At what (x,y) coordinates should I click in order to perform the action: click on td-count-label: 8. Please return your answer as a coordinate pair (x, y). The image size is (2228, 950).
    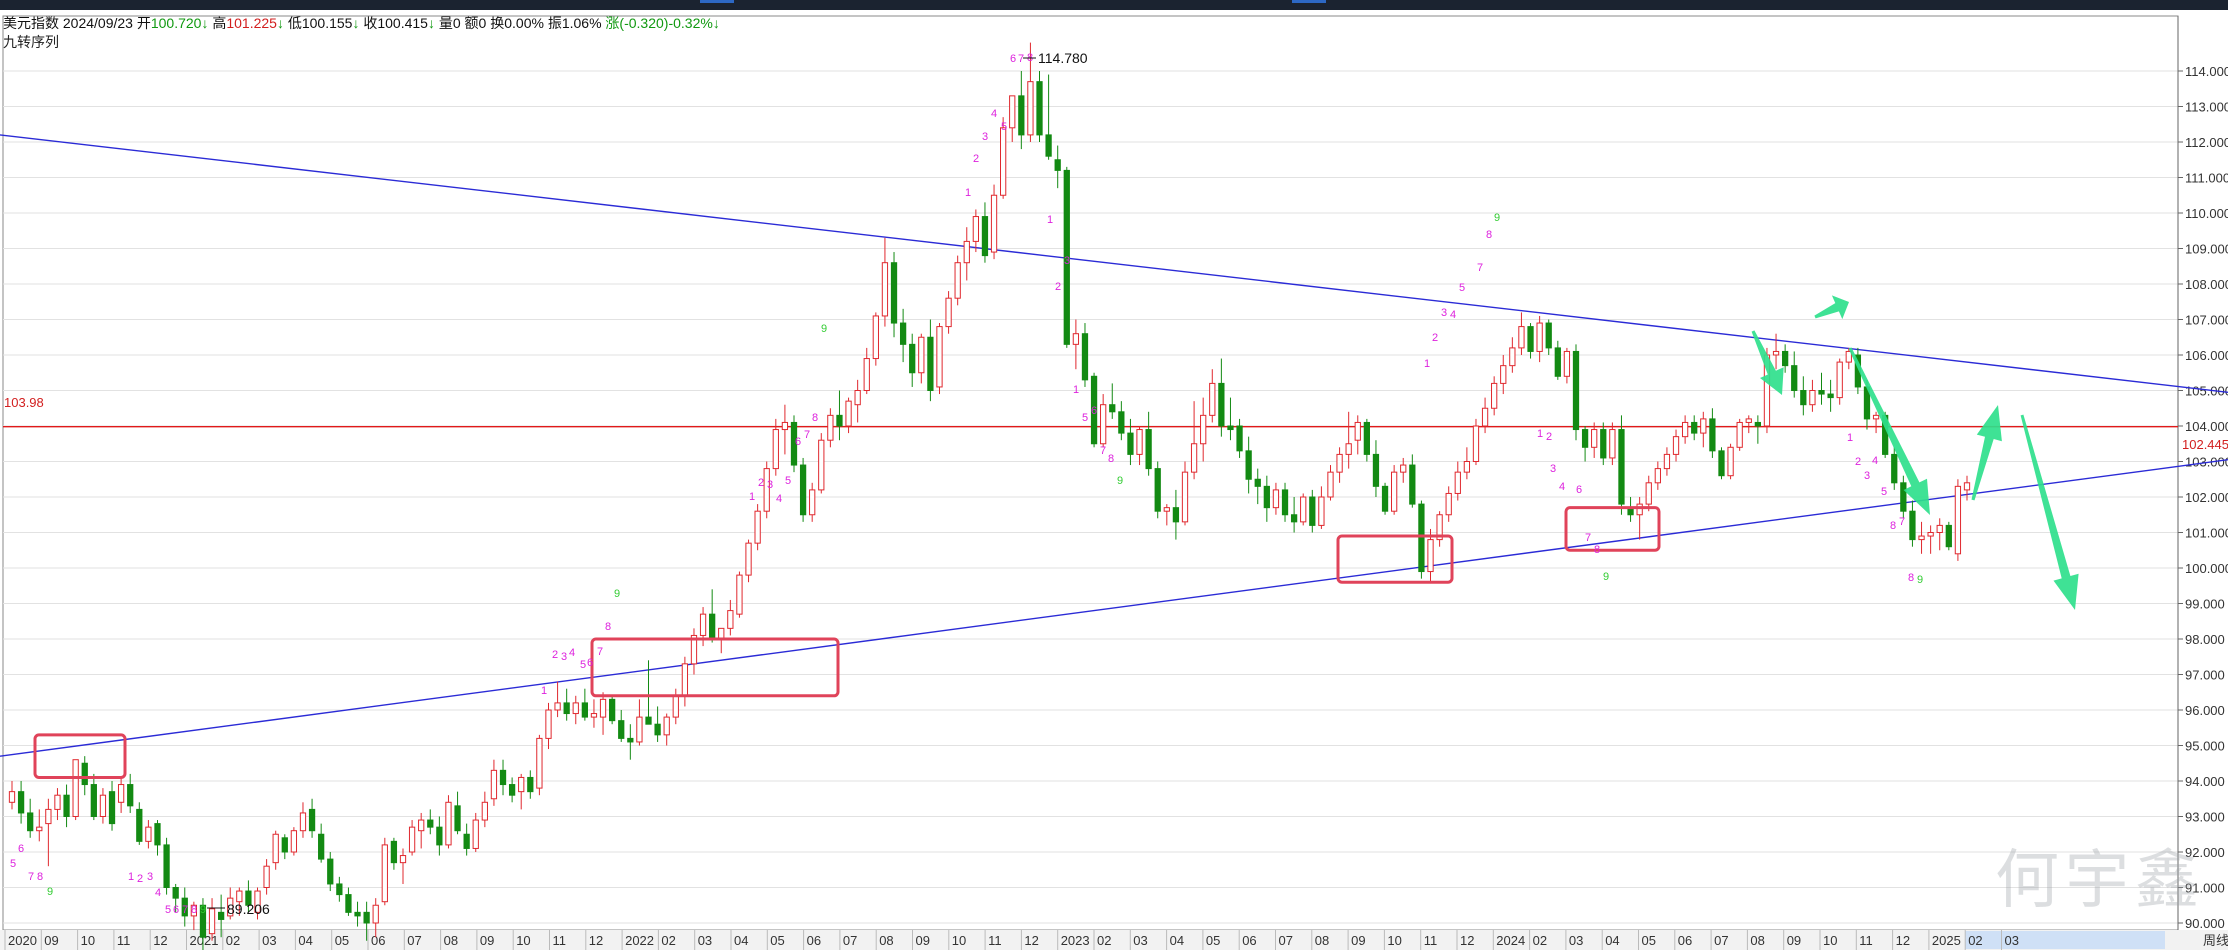
    Looking at the image, I should click on (1911, 578).